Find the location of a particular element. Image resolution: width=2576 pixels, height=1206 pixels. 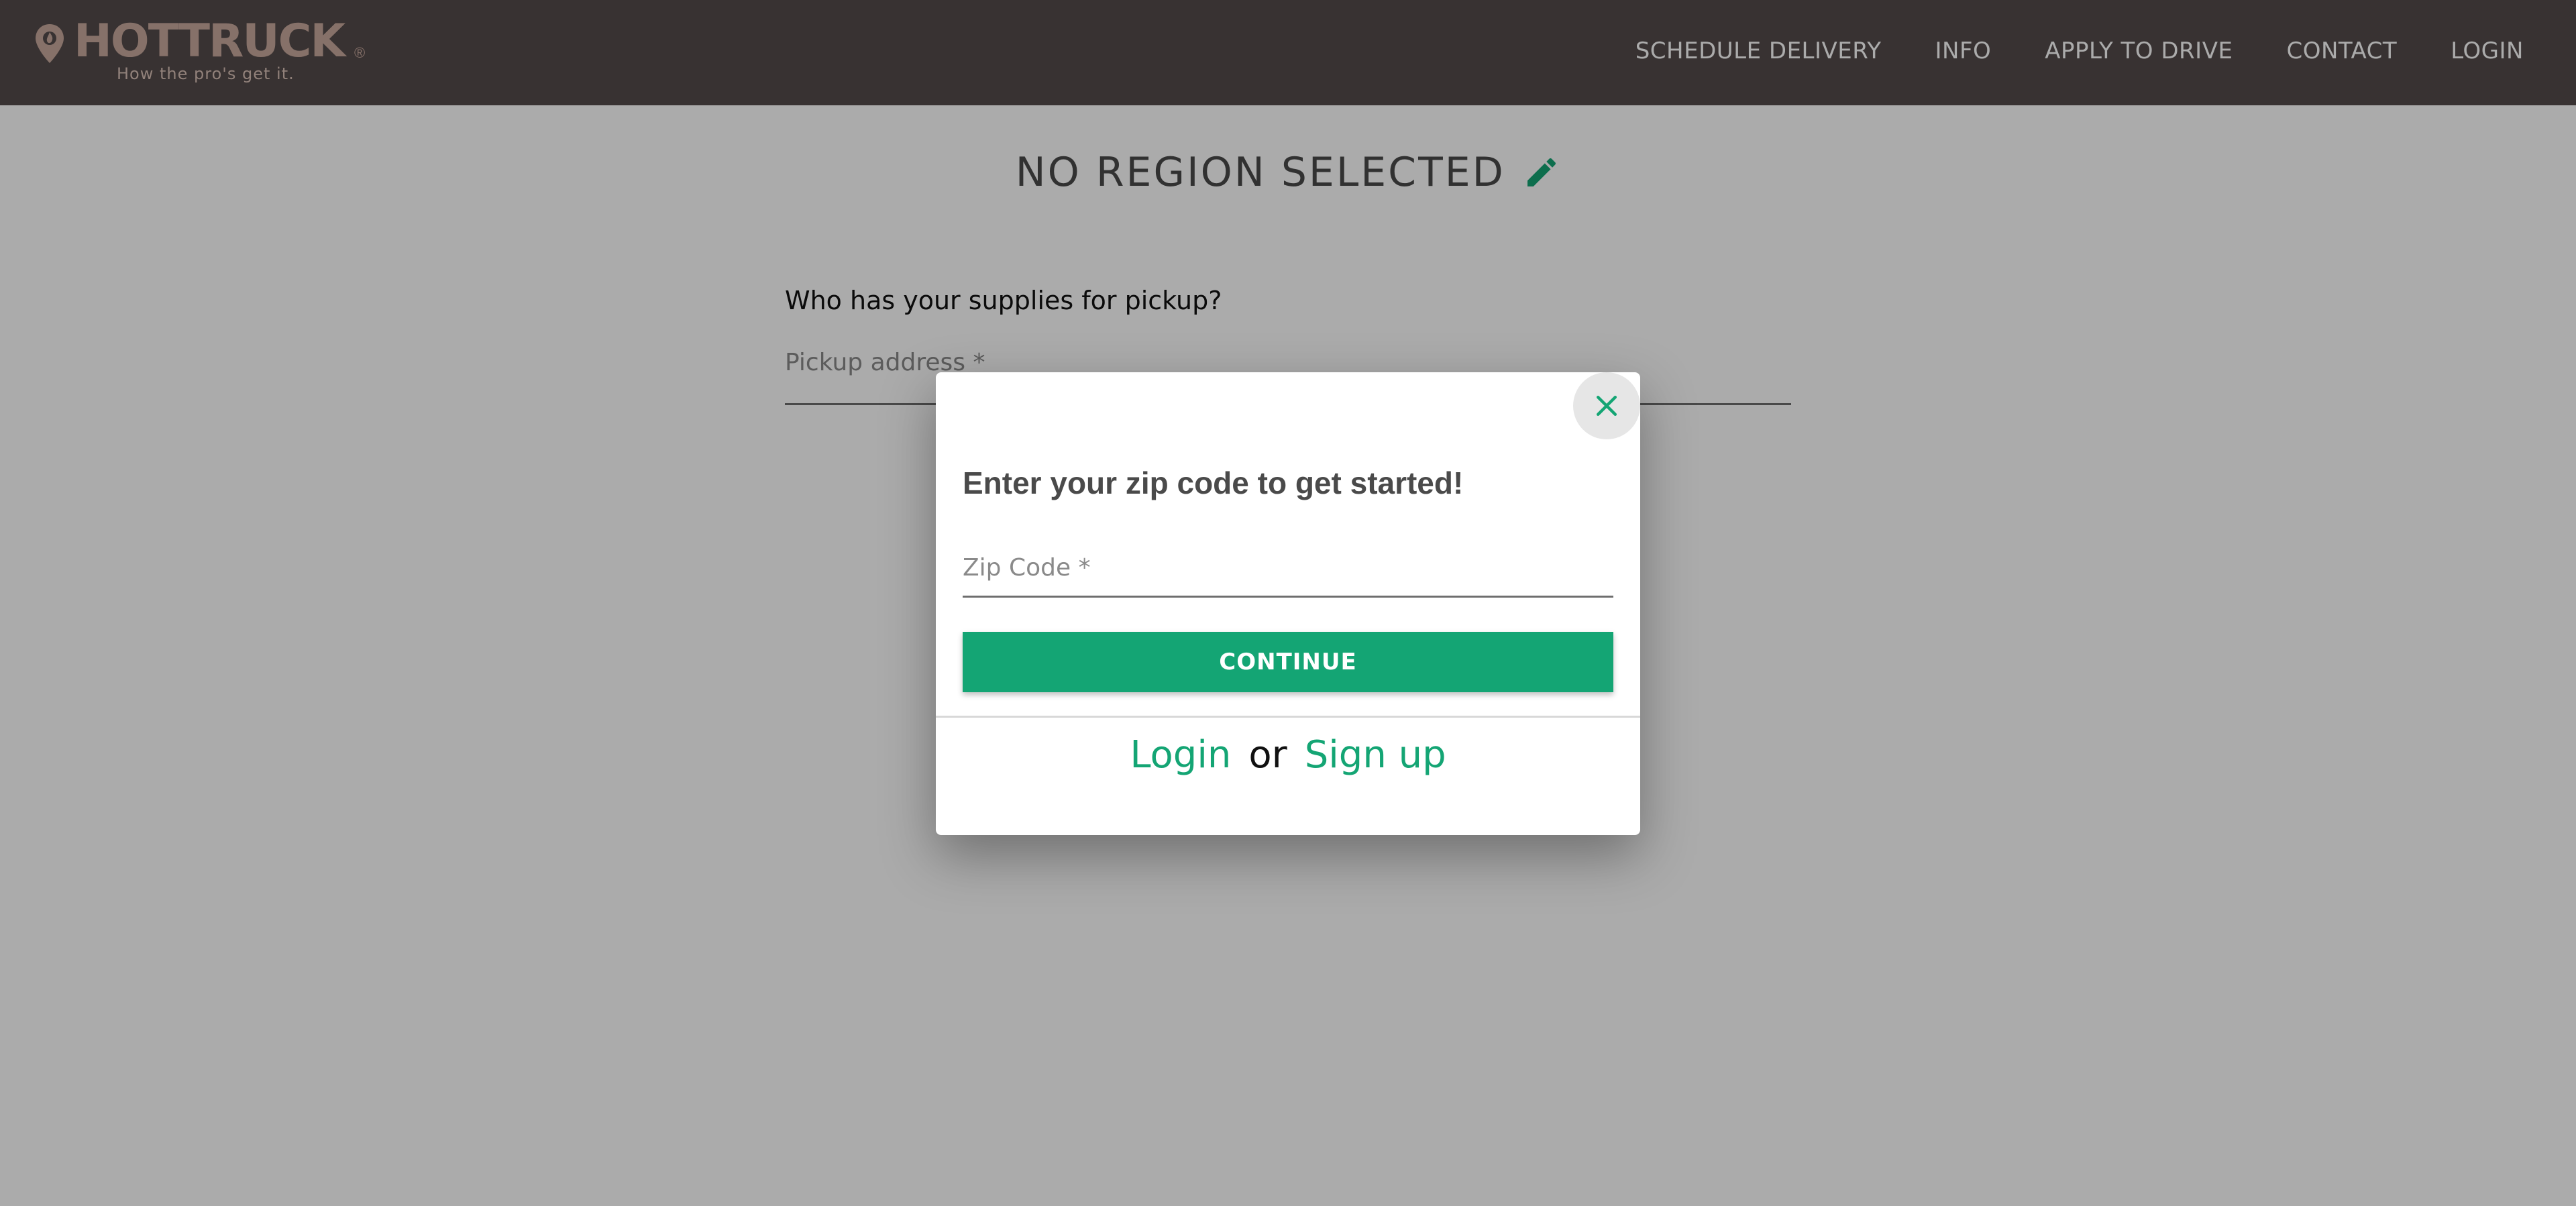

auth-links: Login or Sign up is located at coordinates (1288, 755).